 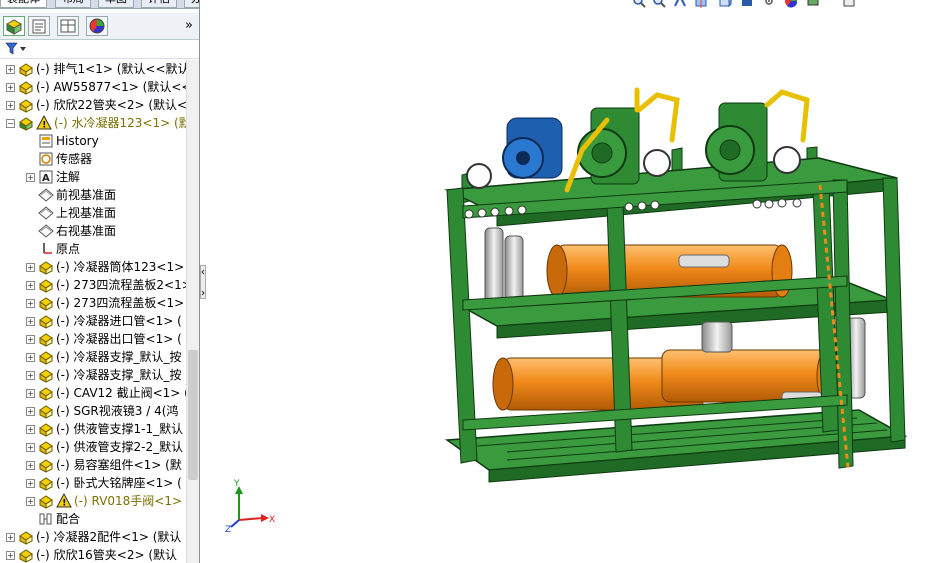 I want to click on tree-item-label: (-) 排气1<1> (默认<<默认, so click(x=113, y=69).